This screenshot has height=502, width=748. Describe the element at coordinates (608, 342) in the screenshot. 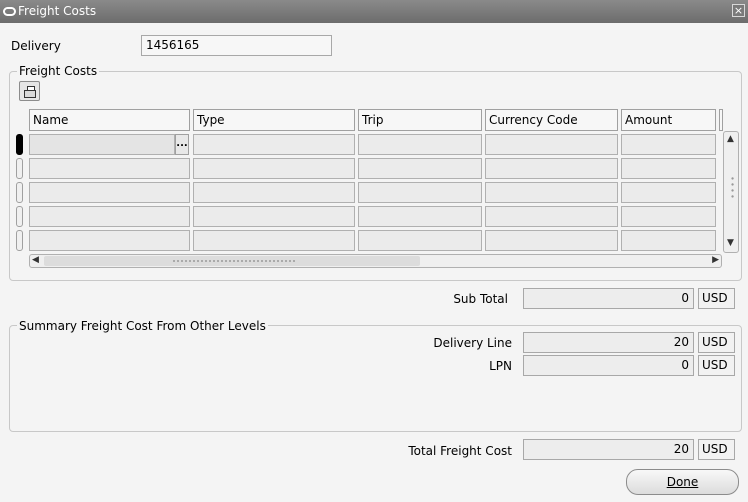

I see `delivery-line-field: 20` at that location.